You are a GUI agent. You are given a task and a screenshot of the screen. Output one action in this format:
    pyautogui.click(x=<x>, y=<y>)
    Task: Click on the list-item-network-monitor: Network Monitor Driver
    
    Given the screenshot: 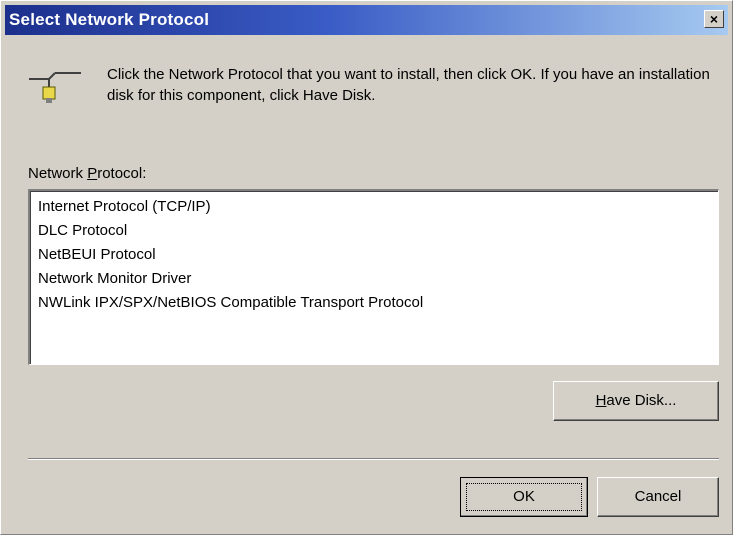 What is the action you would take?
    pyautogui.click(x=374, y=279)
    